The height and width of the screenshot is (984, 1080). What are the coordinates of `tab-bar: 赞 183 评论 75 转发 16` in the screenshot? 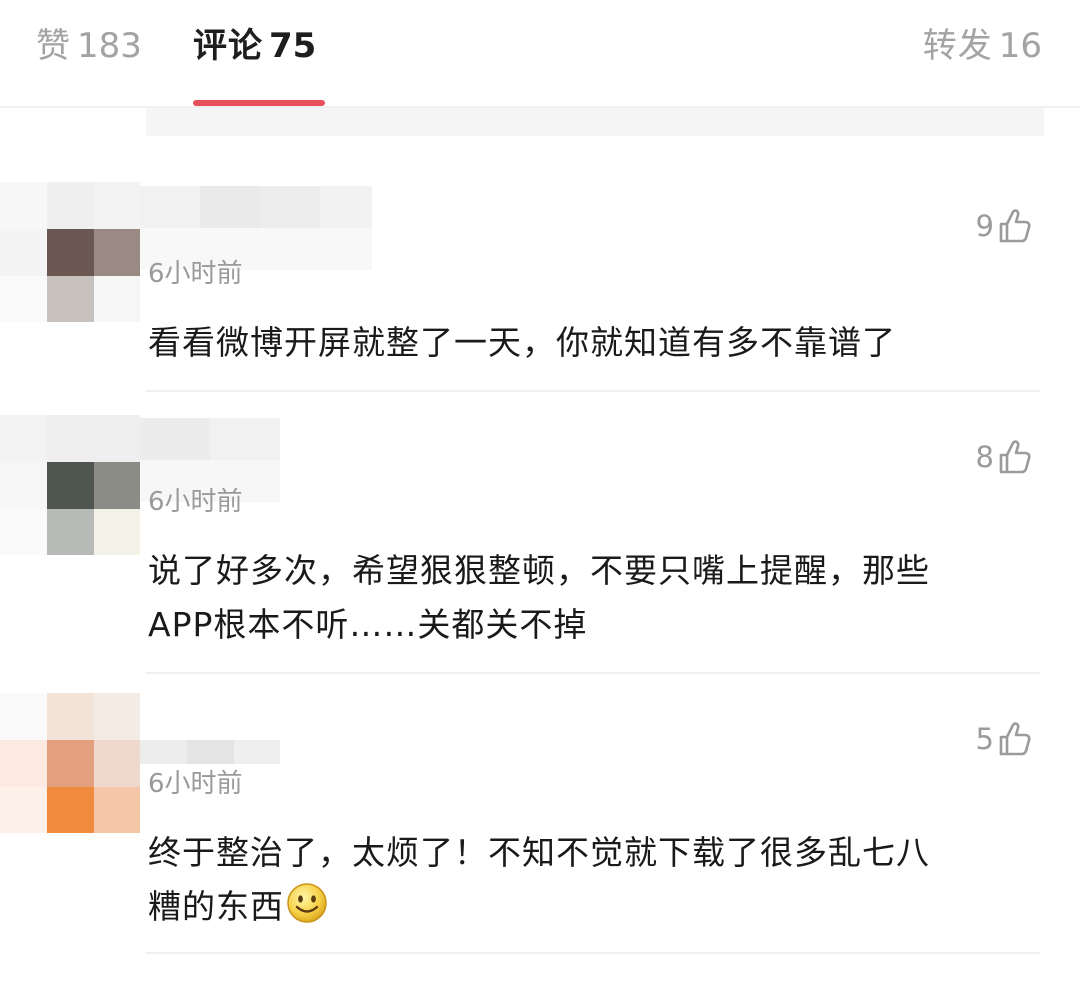 It's located at (540, 54).